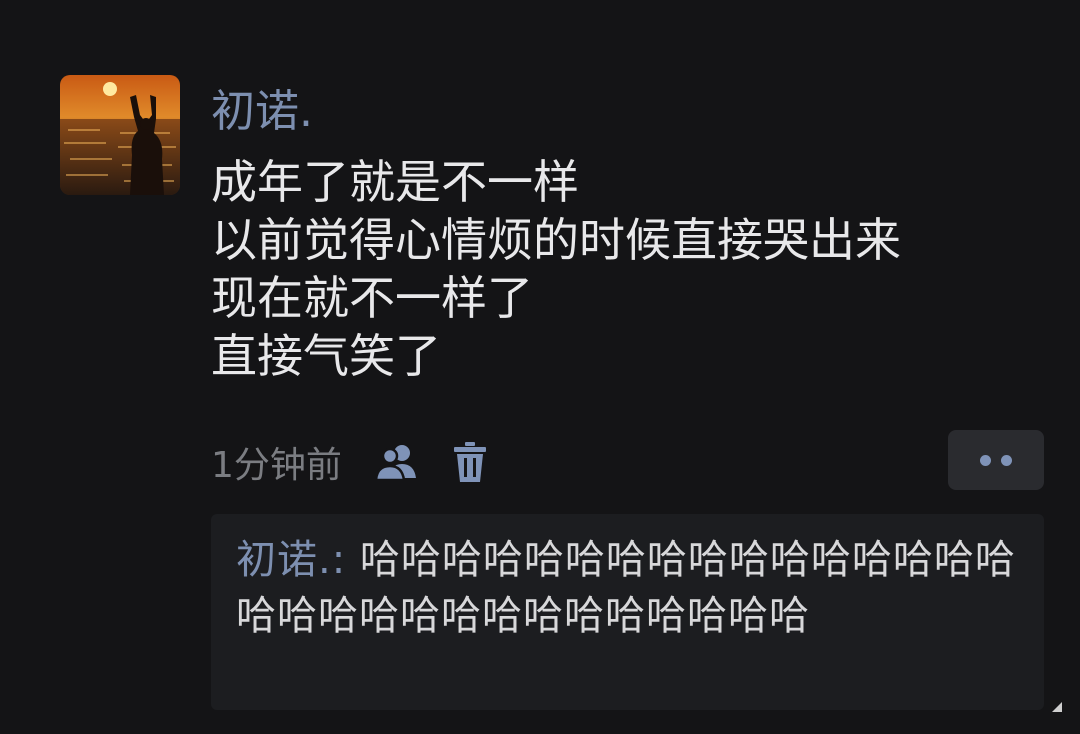  I want to click on avatar, so click(120, 135).